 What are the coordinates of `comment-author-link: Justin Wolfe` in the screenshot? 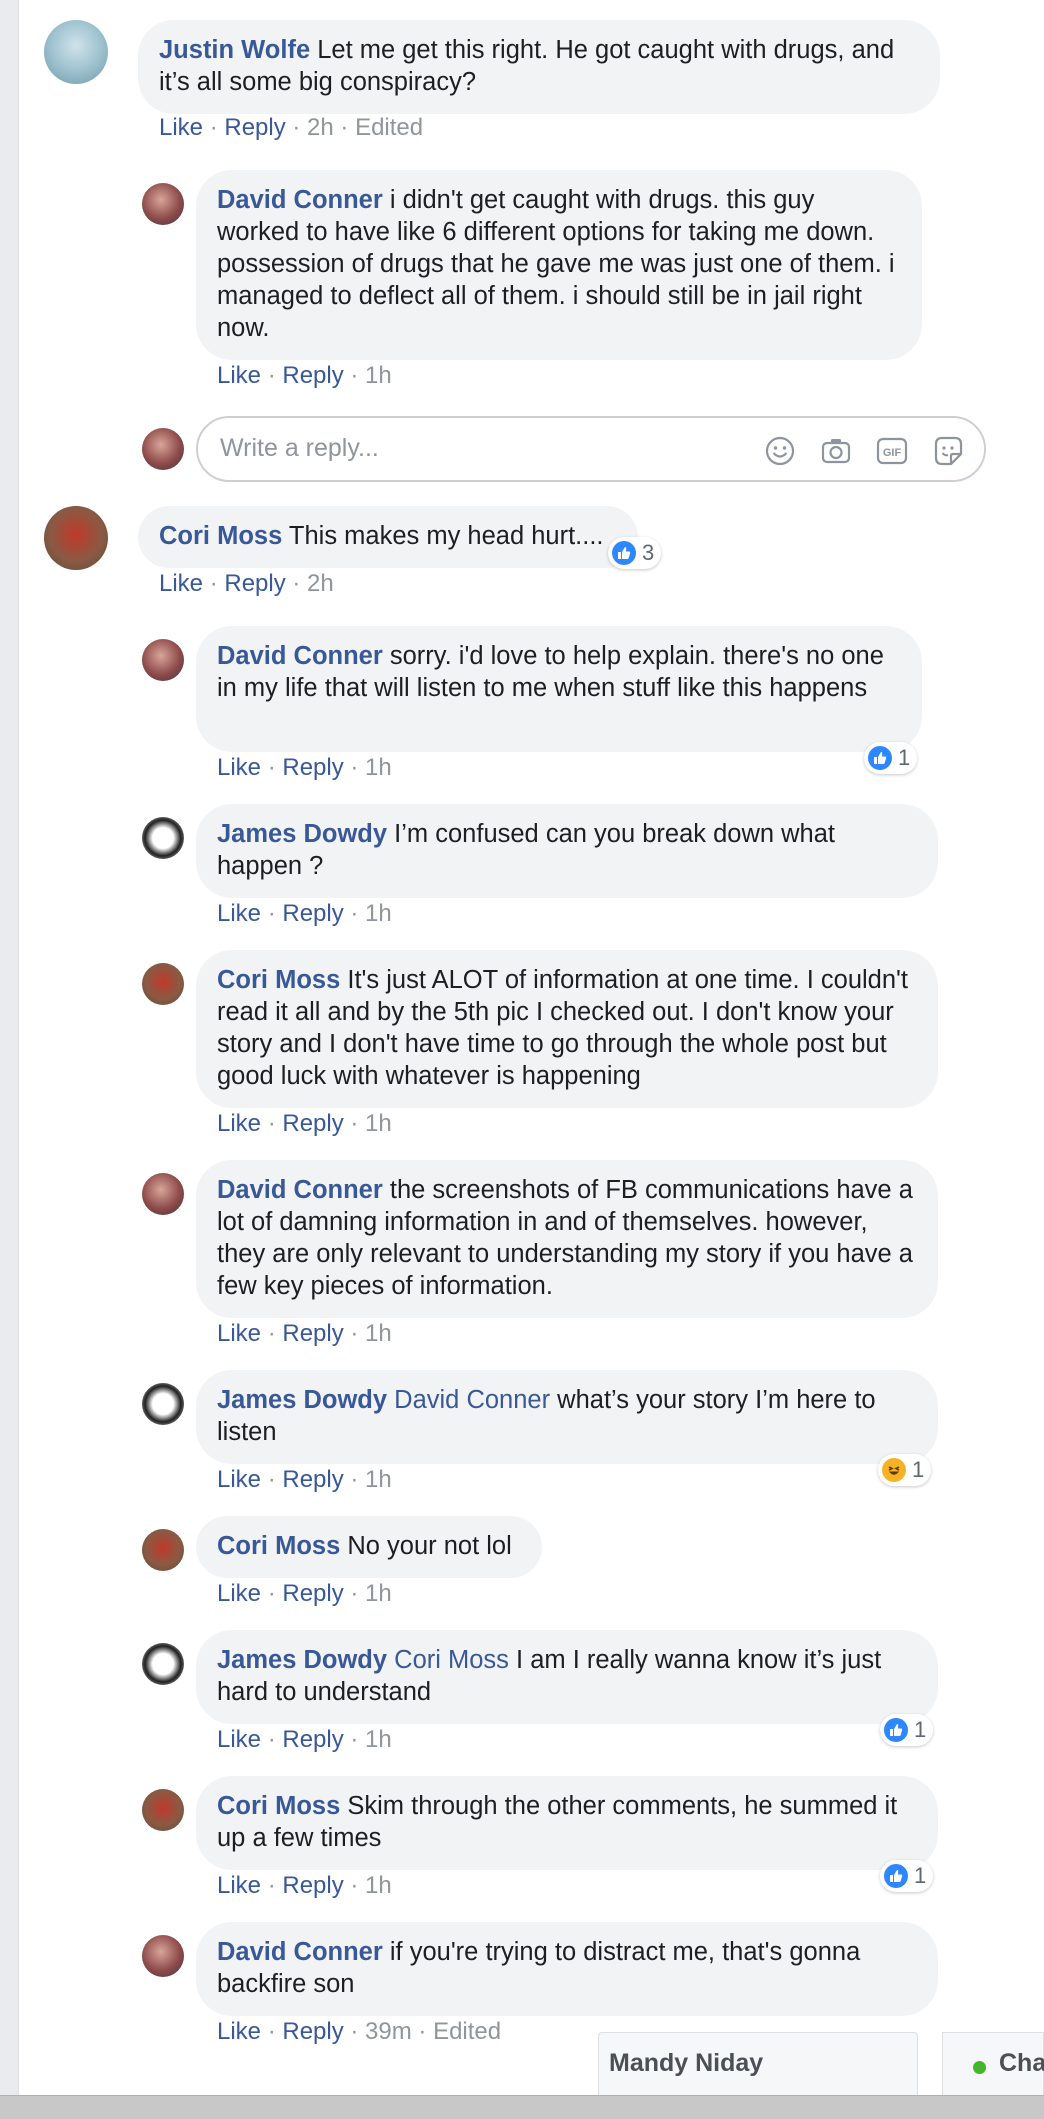 It's located at (234, 50).